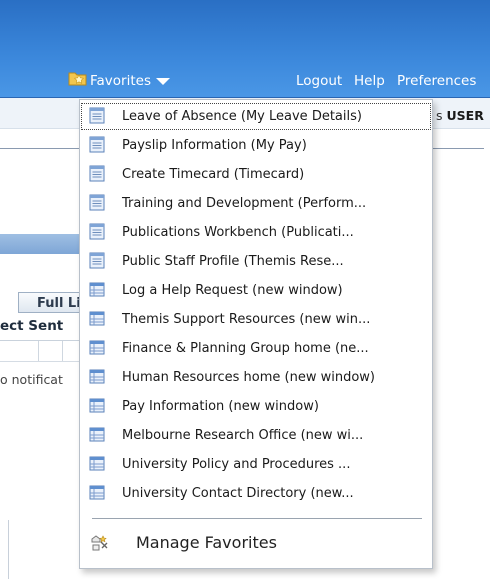  Describe the element at coordinates (214, 145) in the screenshot. I see `favorites-menu-item-label: Payslip Information (My Pay)` at that location.